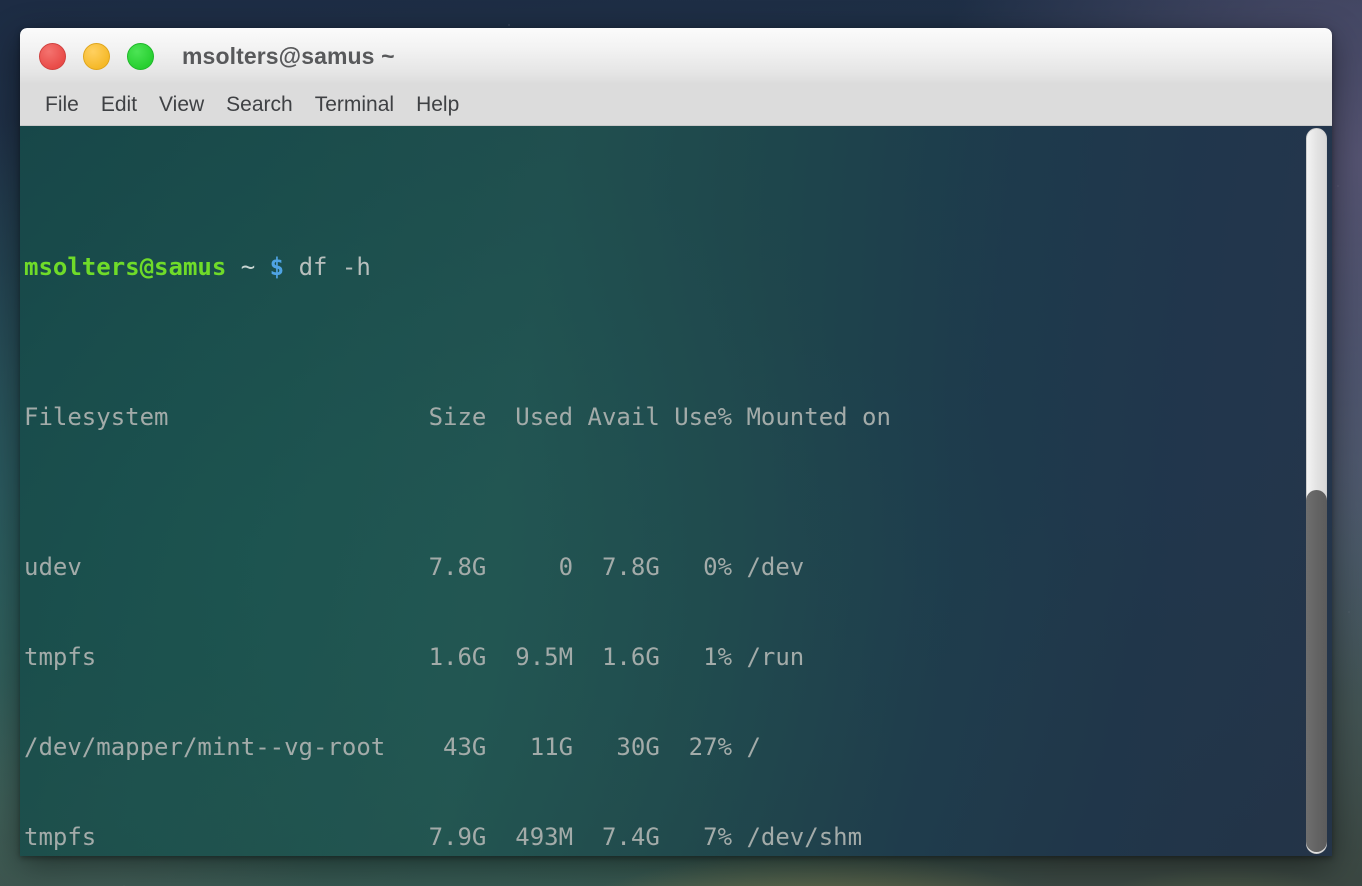  I want to click on scrollbar-thumb, so click(1316, 671).